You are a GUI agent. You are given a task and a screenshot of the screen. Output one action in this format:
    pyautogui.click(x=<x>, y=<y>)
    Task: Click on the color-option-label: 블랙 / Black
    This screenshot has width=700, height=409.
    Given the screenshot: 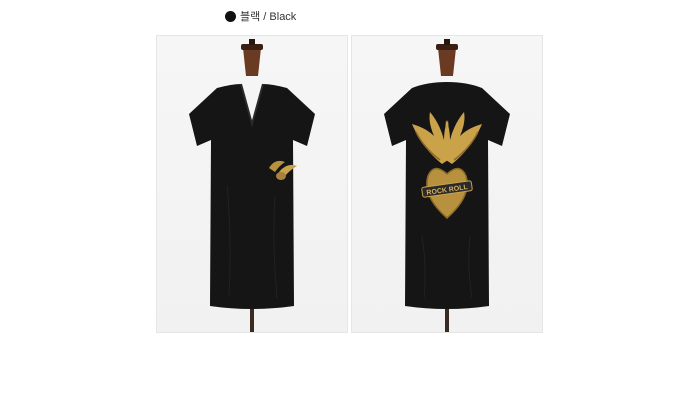 What is the action you would take?
    pyautogui.click(x=260, y=16)
    